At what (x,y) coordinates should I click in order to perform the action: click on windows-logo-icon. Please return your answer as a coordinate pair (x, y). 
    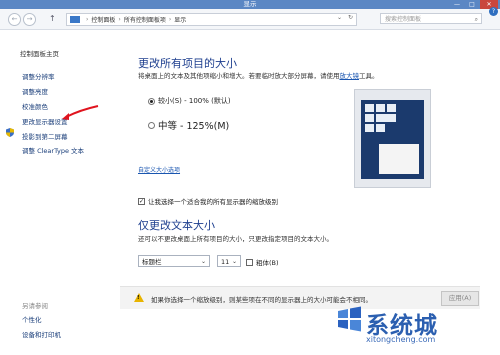
    Looking at the image, I should click on (349, 319).